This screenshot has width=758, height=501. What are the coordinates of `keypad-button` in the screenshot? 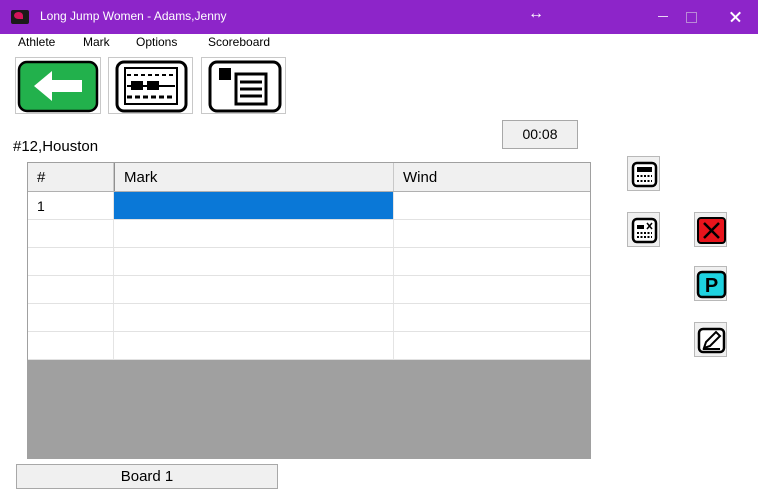 It's located at (643, 173).